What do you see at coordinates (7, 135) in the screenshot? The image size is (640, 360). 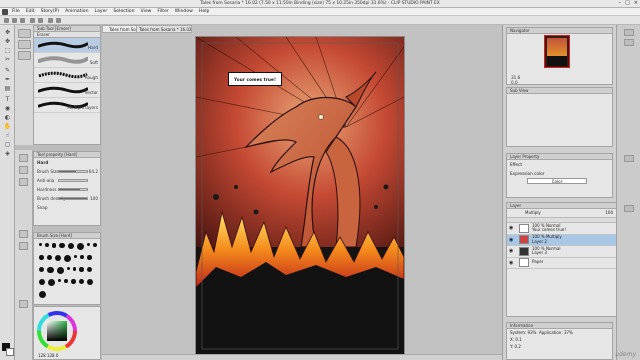 I see `tool-eyedropper-icon: ☝` at bounding box center [7, 135].